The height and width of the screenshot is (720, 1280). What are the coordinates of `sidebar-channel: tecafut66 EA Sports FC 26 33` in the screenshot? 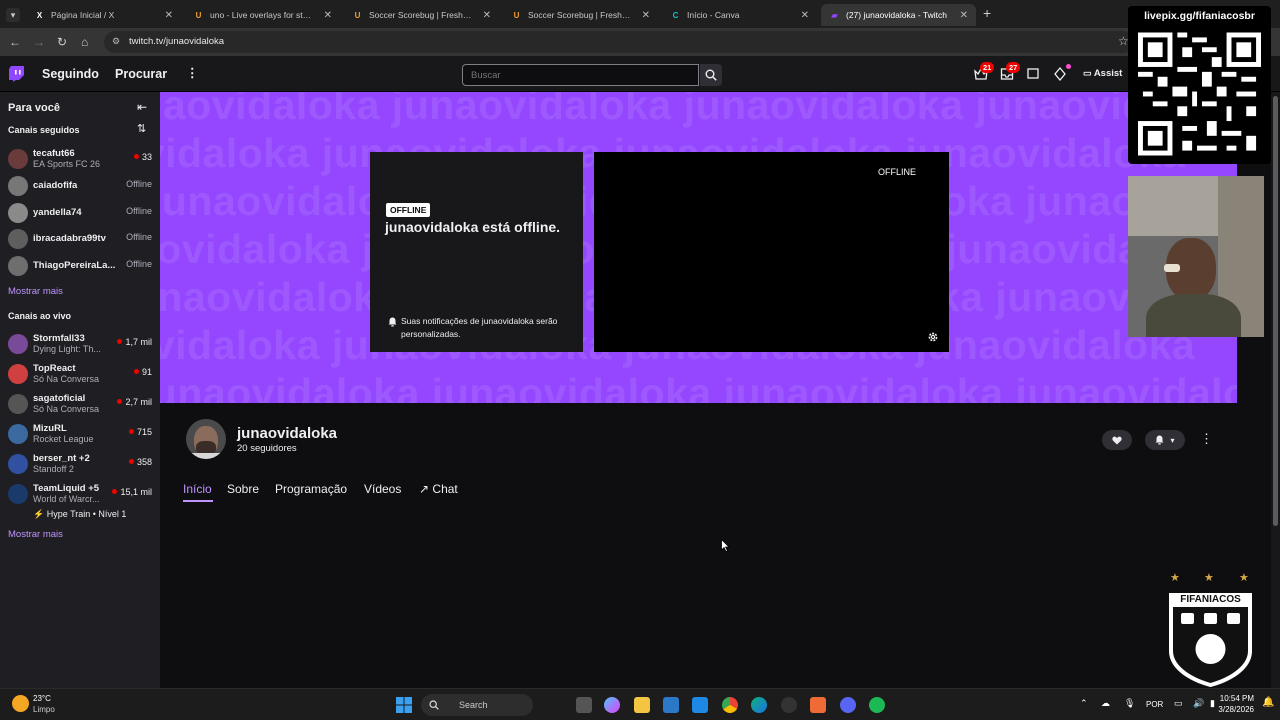 It's located at (80, 159).